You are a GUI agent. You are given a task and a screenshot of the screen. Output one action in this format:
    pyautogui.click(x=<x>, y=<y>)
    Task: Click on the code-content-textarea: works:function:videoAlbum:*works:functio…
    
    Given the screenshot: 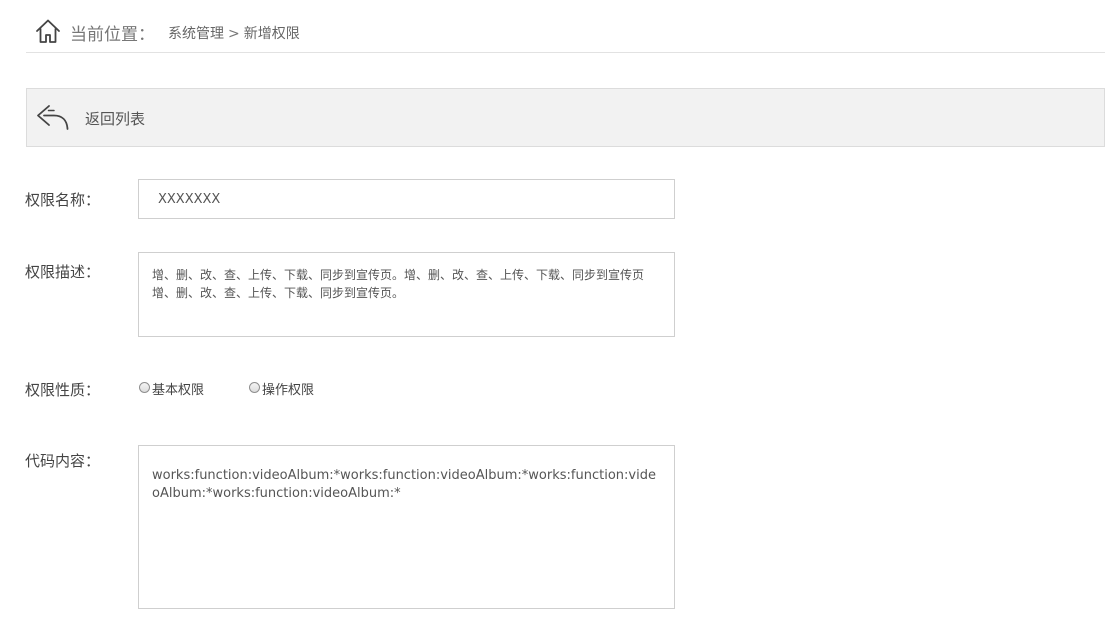 What is the action you would take?
    pyautogui.click(x=406, y=527)
    